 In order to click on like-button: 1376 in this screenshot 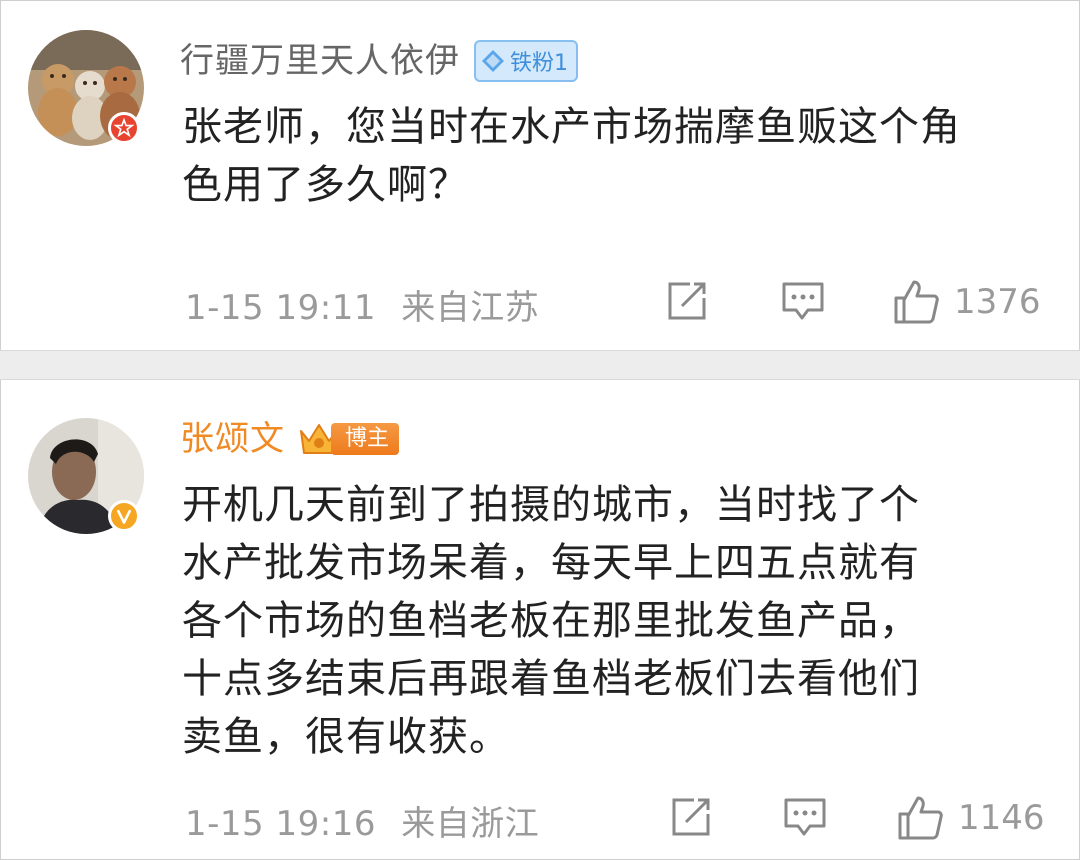, I will do `click(966, 302)`.